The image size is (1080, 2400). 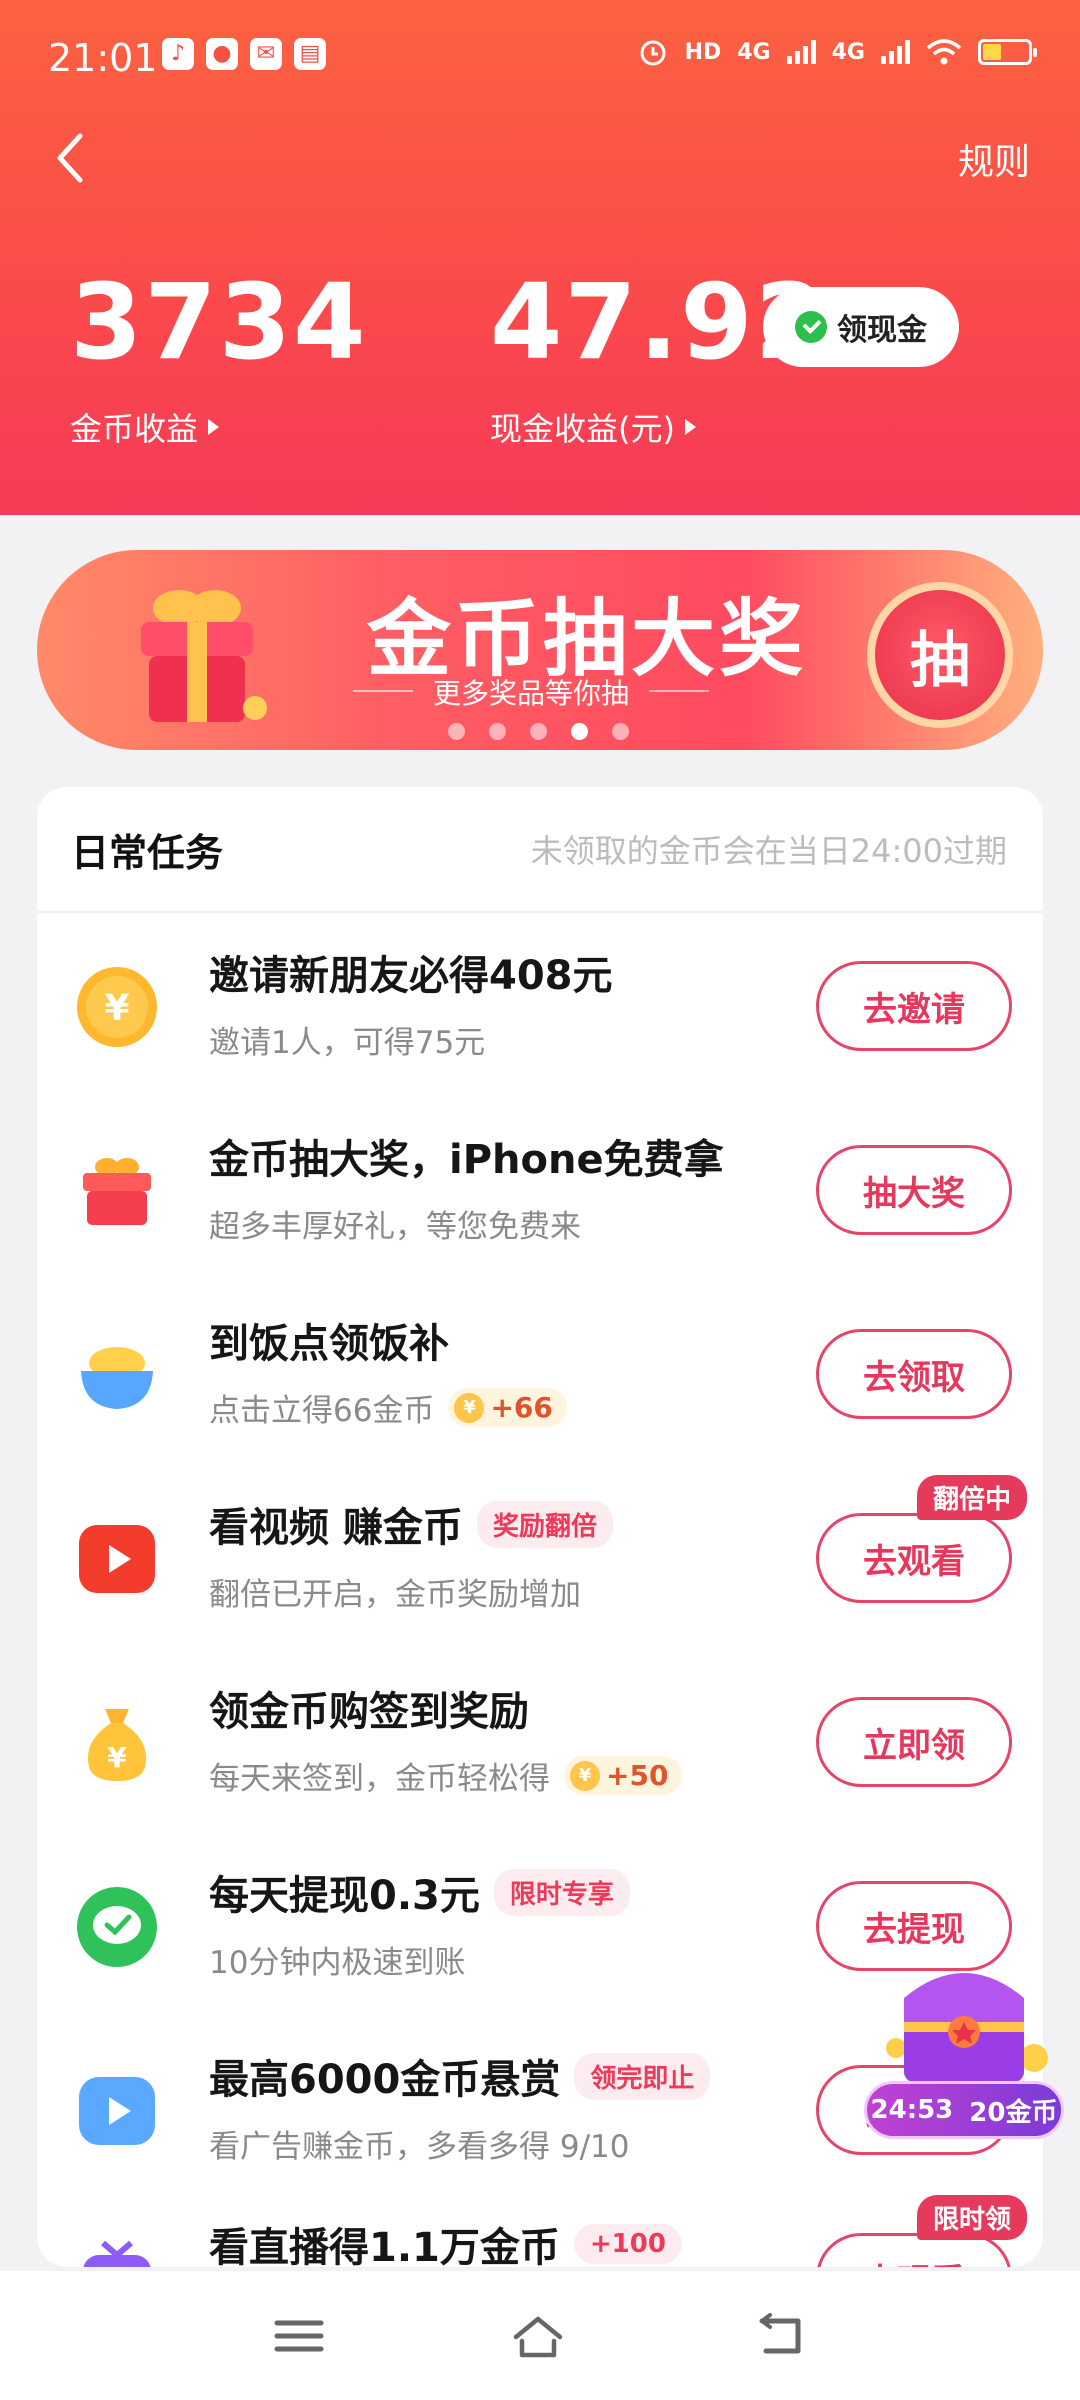 What do you see at coordinates (703, 52) in the screenshot?
I see `hd-icon: HD` at bounding box center [703, 52].